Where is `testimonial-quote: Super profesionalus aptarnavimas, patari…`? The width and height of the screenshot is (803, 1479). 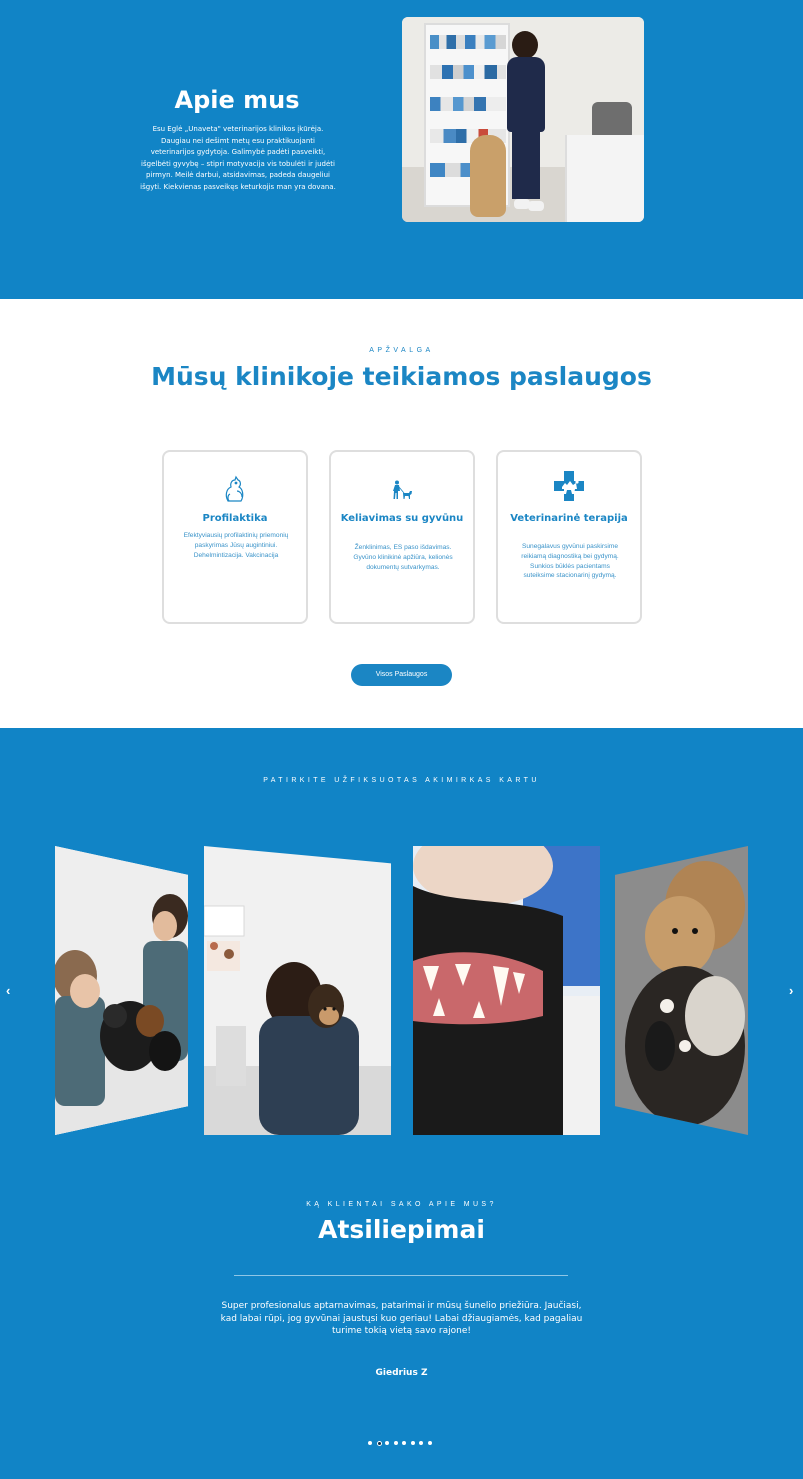
testimonial-quote: Super profesionalus aptarnavimas, patari… is located at coordinates (401, 1318).